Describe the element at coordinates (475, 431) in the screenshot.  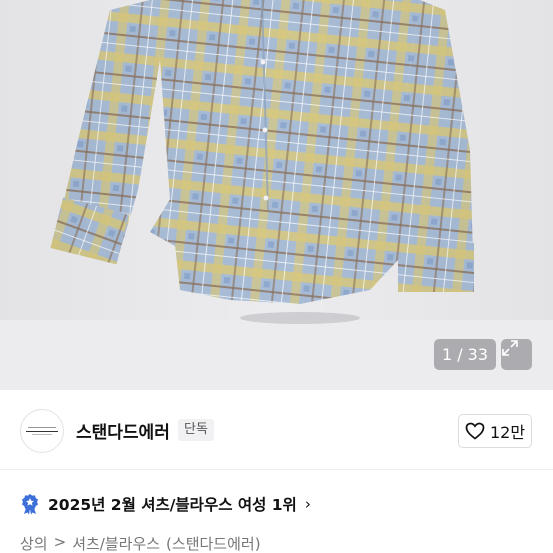
I see `heart-icon` at that location.